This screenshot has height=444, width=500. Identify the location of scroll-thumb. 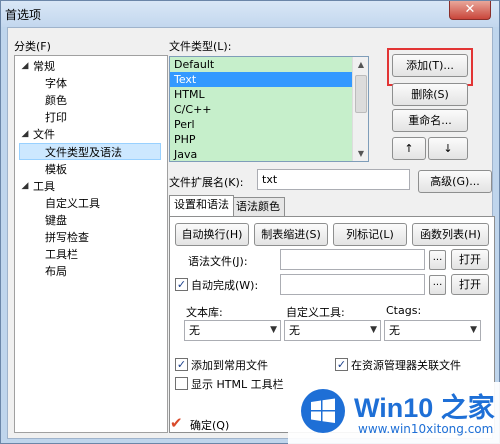
(361, 94).